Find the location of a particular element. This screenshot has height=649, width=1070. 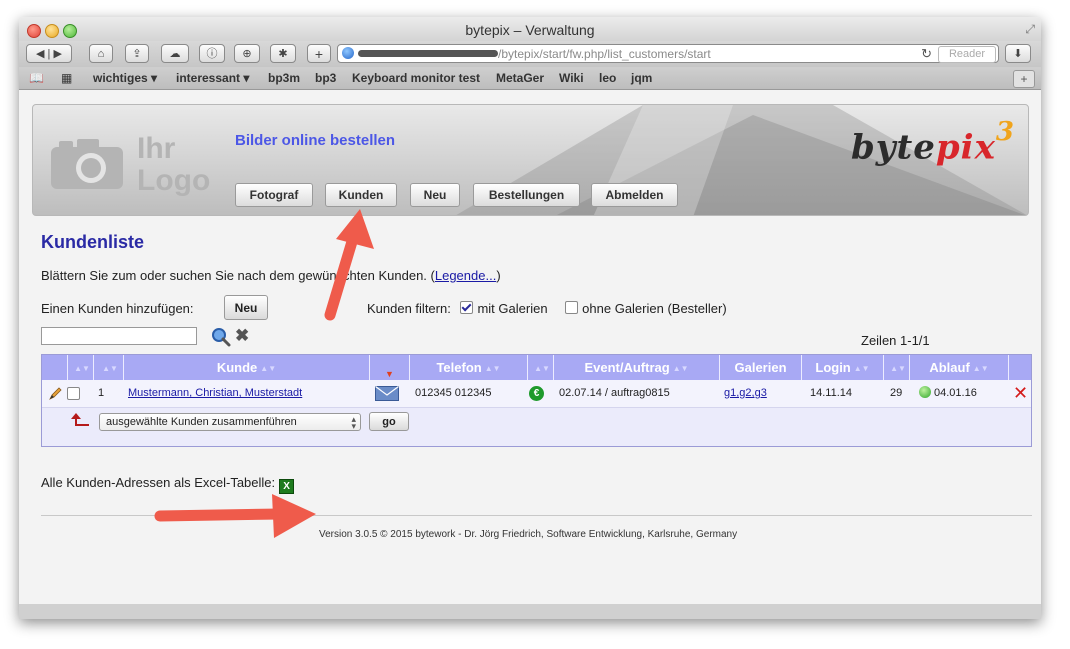

col-ablauf-label: Ablauf is located at coordinates (949, 367).